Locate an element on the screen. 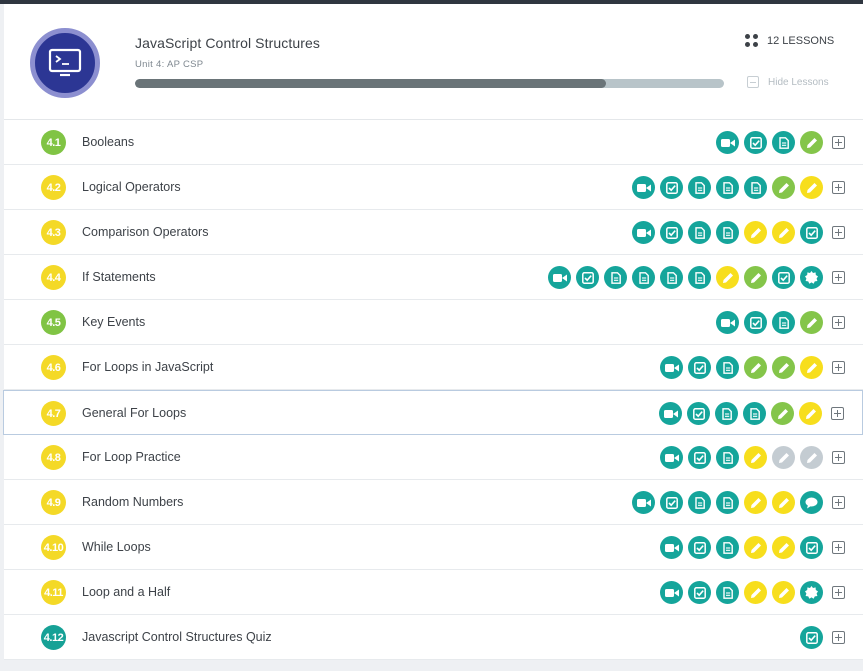 The width and height of the screenshot is (863, 671). lesson-title: For Loop Practice is located at coordinates (131, 457).